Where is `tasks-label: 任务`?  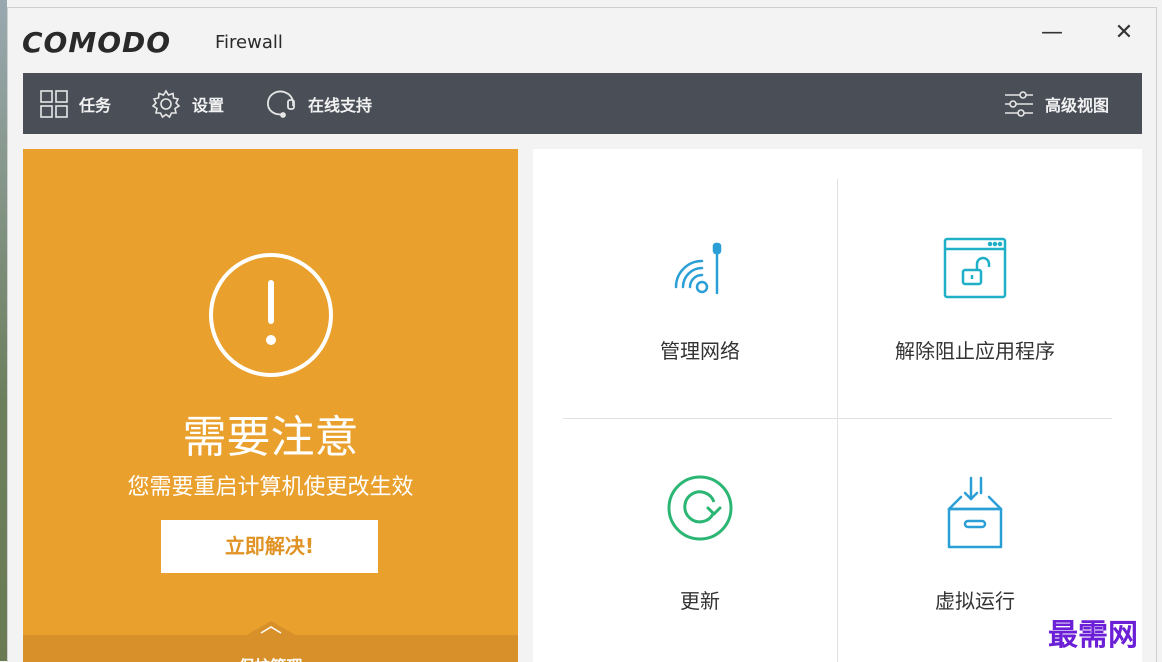 tasks-label: 任务 is located at coordinates (95, 105).